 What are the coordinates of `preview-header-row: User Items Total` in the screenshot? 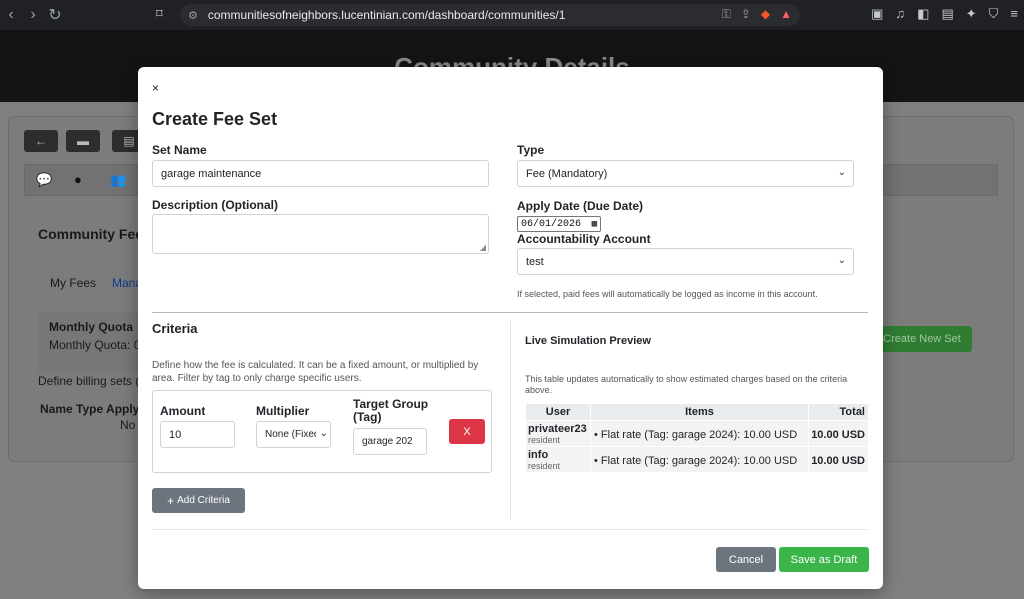 It's located at (697, 412).